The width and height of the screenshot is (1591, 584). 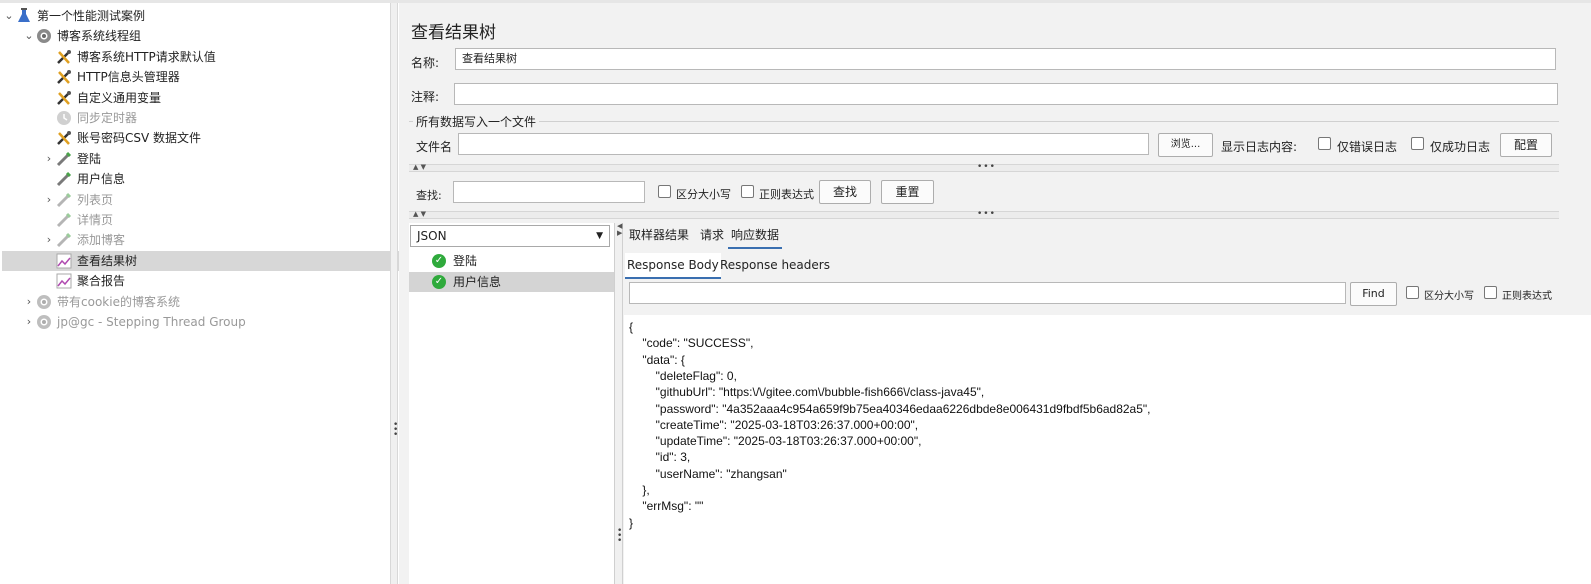 I want to click on result-item-label: 登陆, so click(x=465, y=261).